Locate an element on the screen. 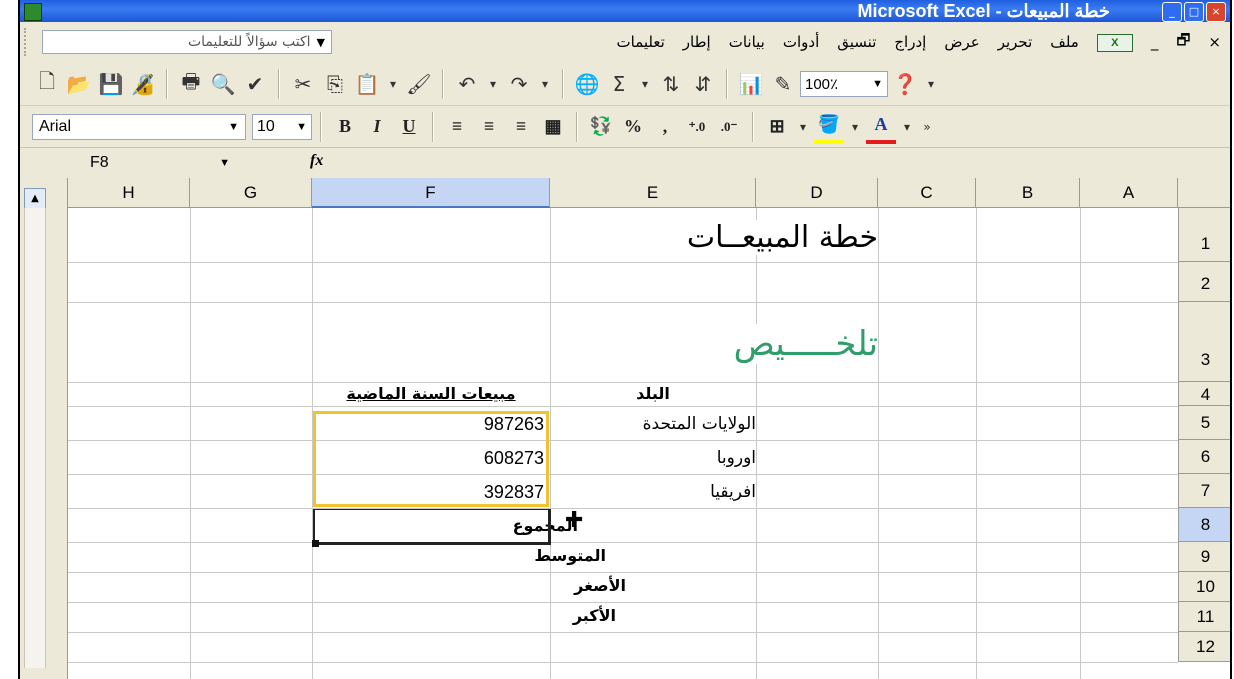 Image resolution: width=1234 pixels, height=679 pixels. permission-icon: 🔏 is located at coordinates (143, 84).